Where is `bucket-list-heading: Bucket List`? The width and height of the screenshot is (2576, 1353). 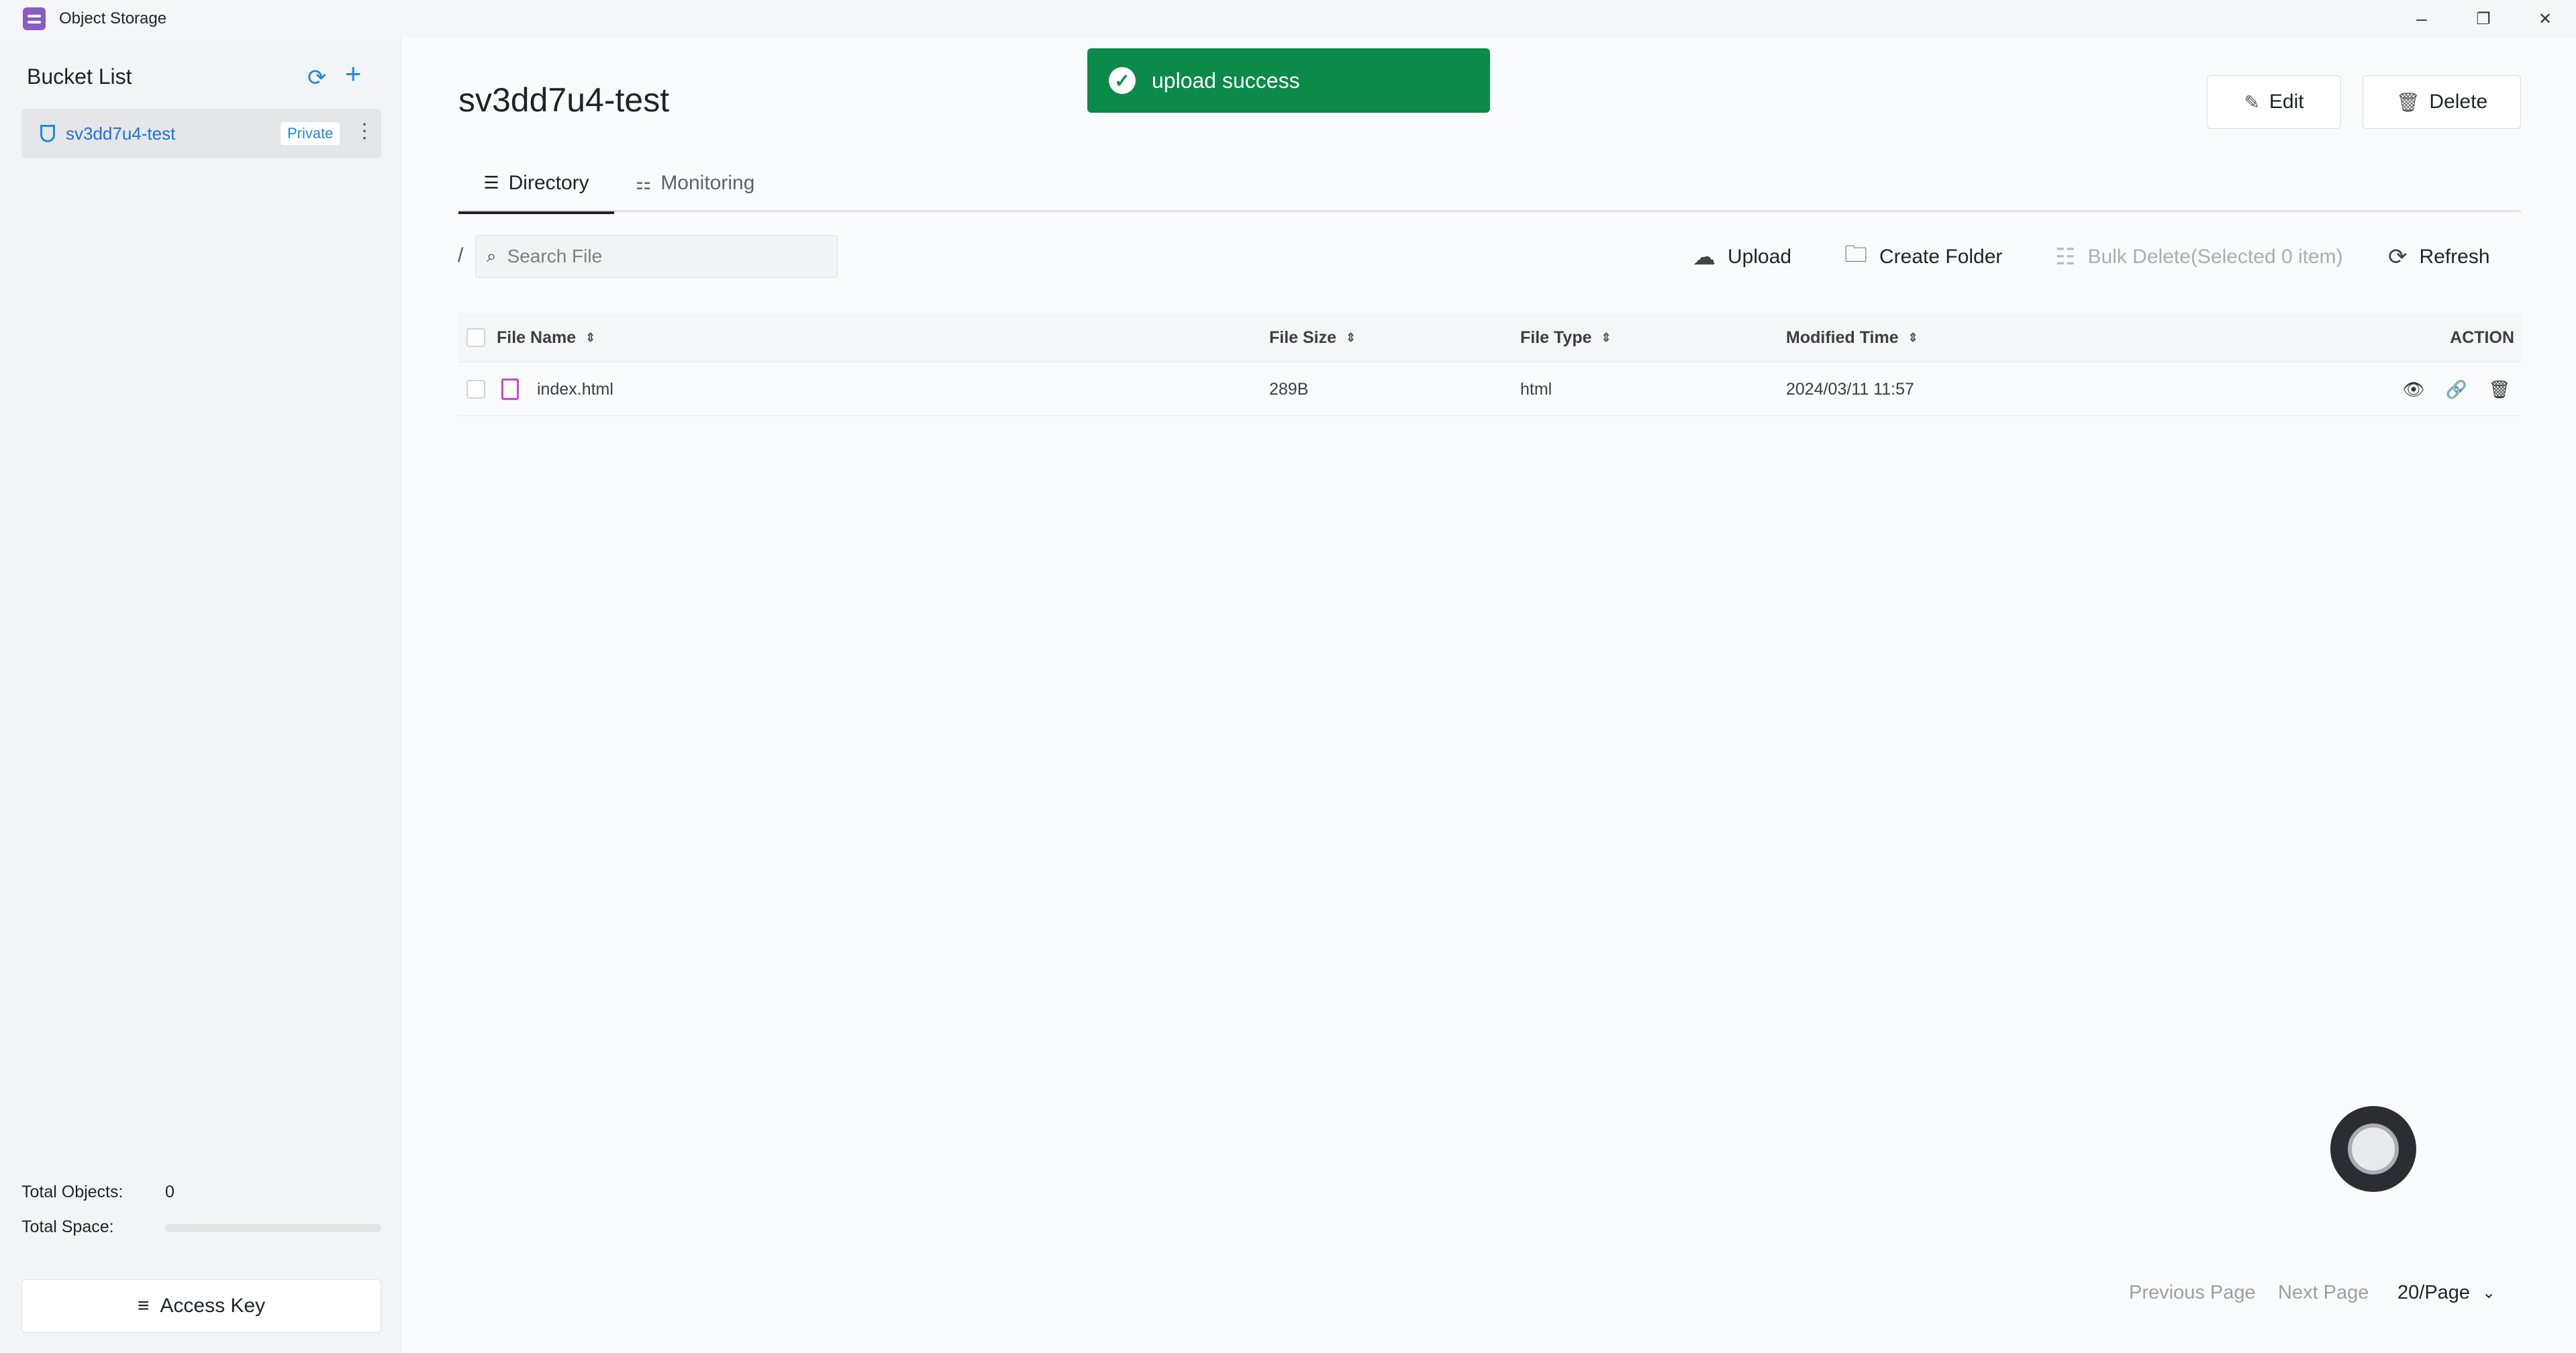 bucket-list-heading: Bucket List is located at coordinates (79, 76).